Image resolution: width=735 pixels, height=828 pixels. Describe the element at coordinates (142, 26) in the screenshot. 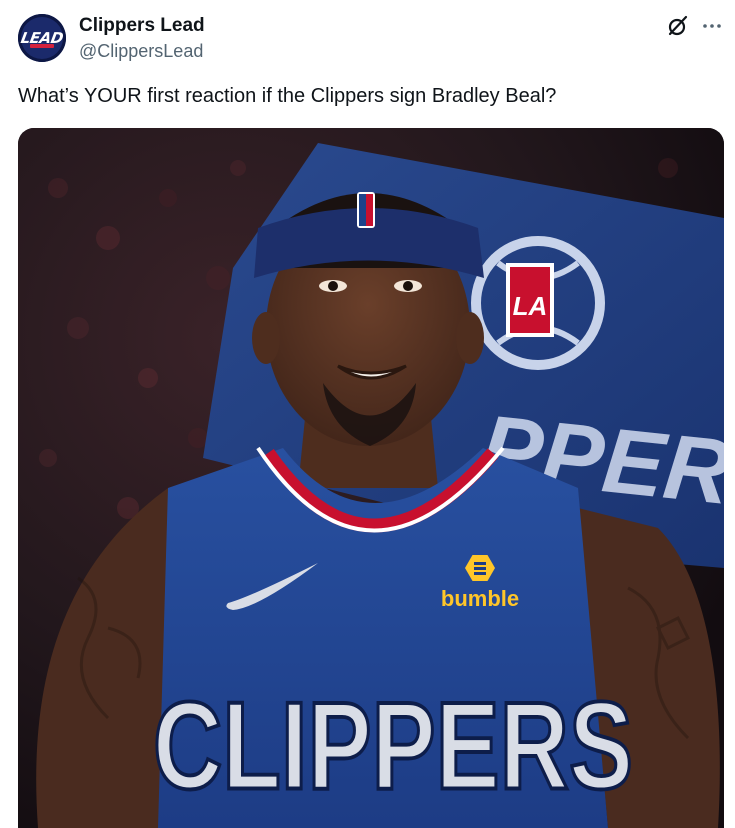

I see `author-display-name: Clippers Lead` at that location.